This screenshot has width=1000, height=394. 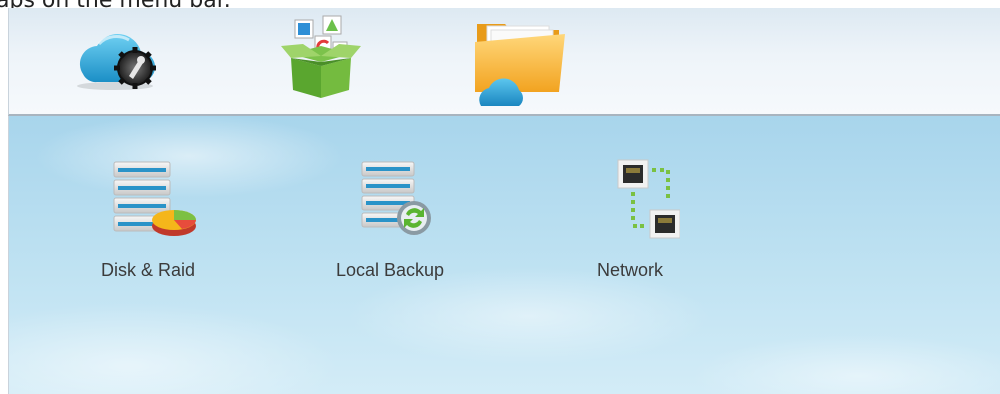 I want to click on app-disk-raid: Disk & Raid, so click(x=148, y=226).